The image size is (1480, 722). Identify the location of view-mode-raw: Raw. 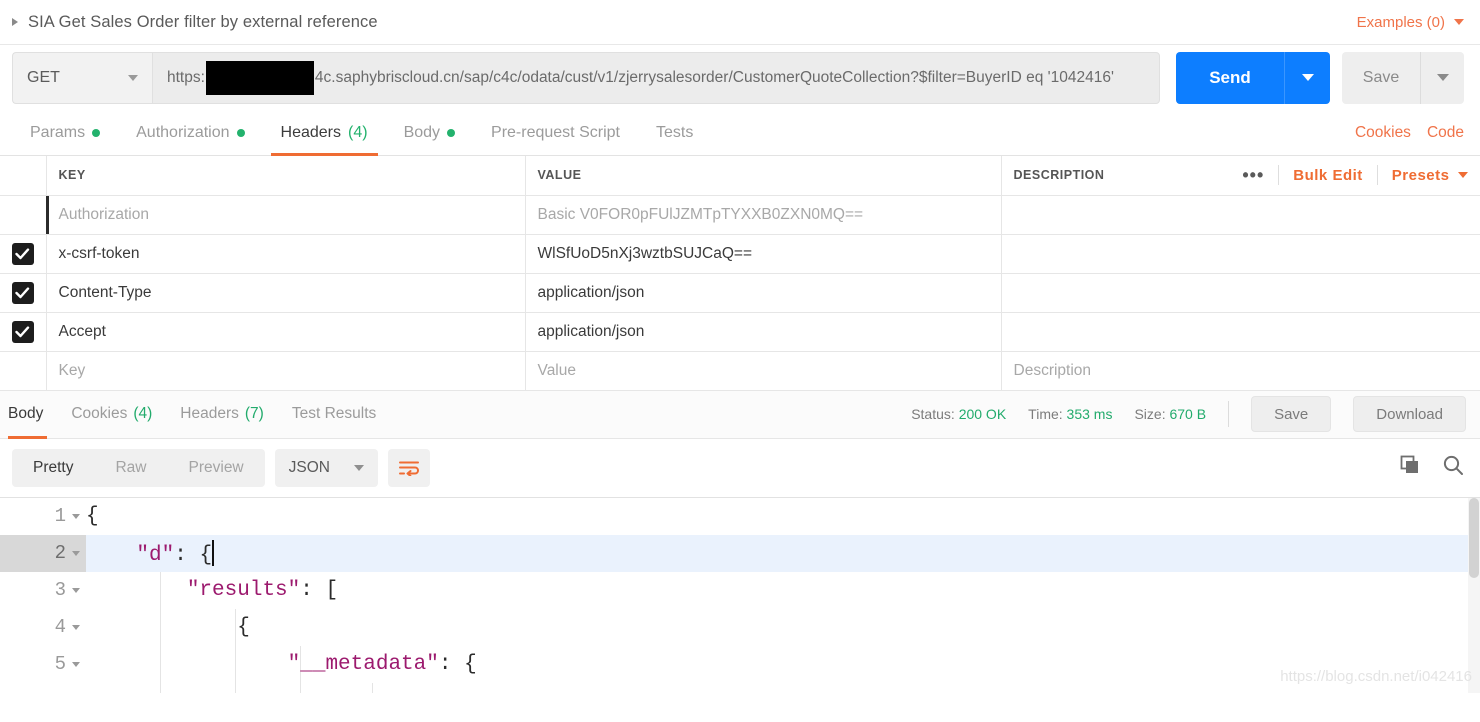
(130, 468).